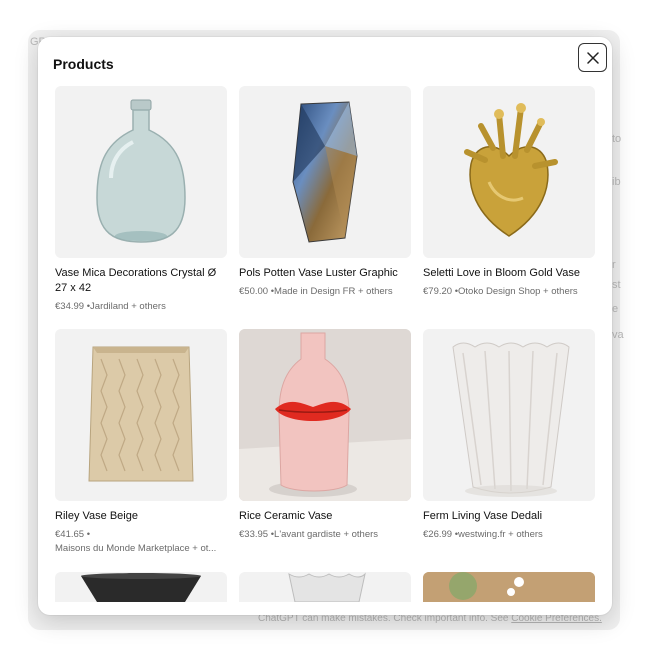 This screenshot has width=650, height=653. I want to click on product-sellers: L'avant gardiste + others, so click(326, 534).